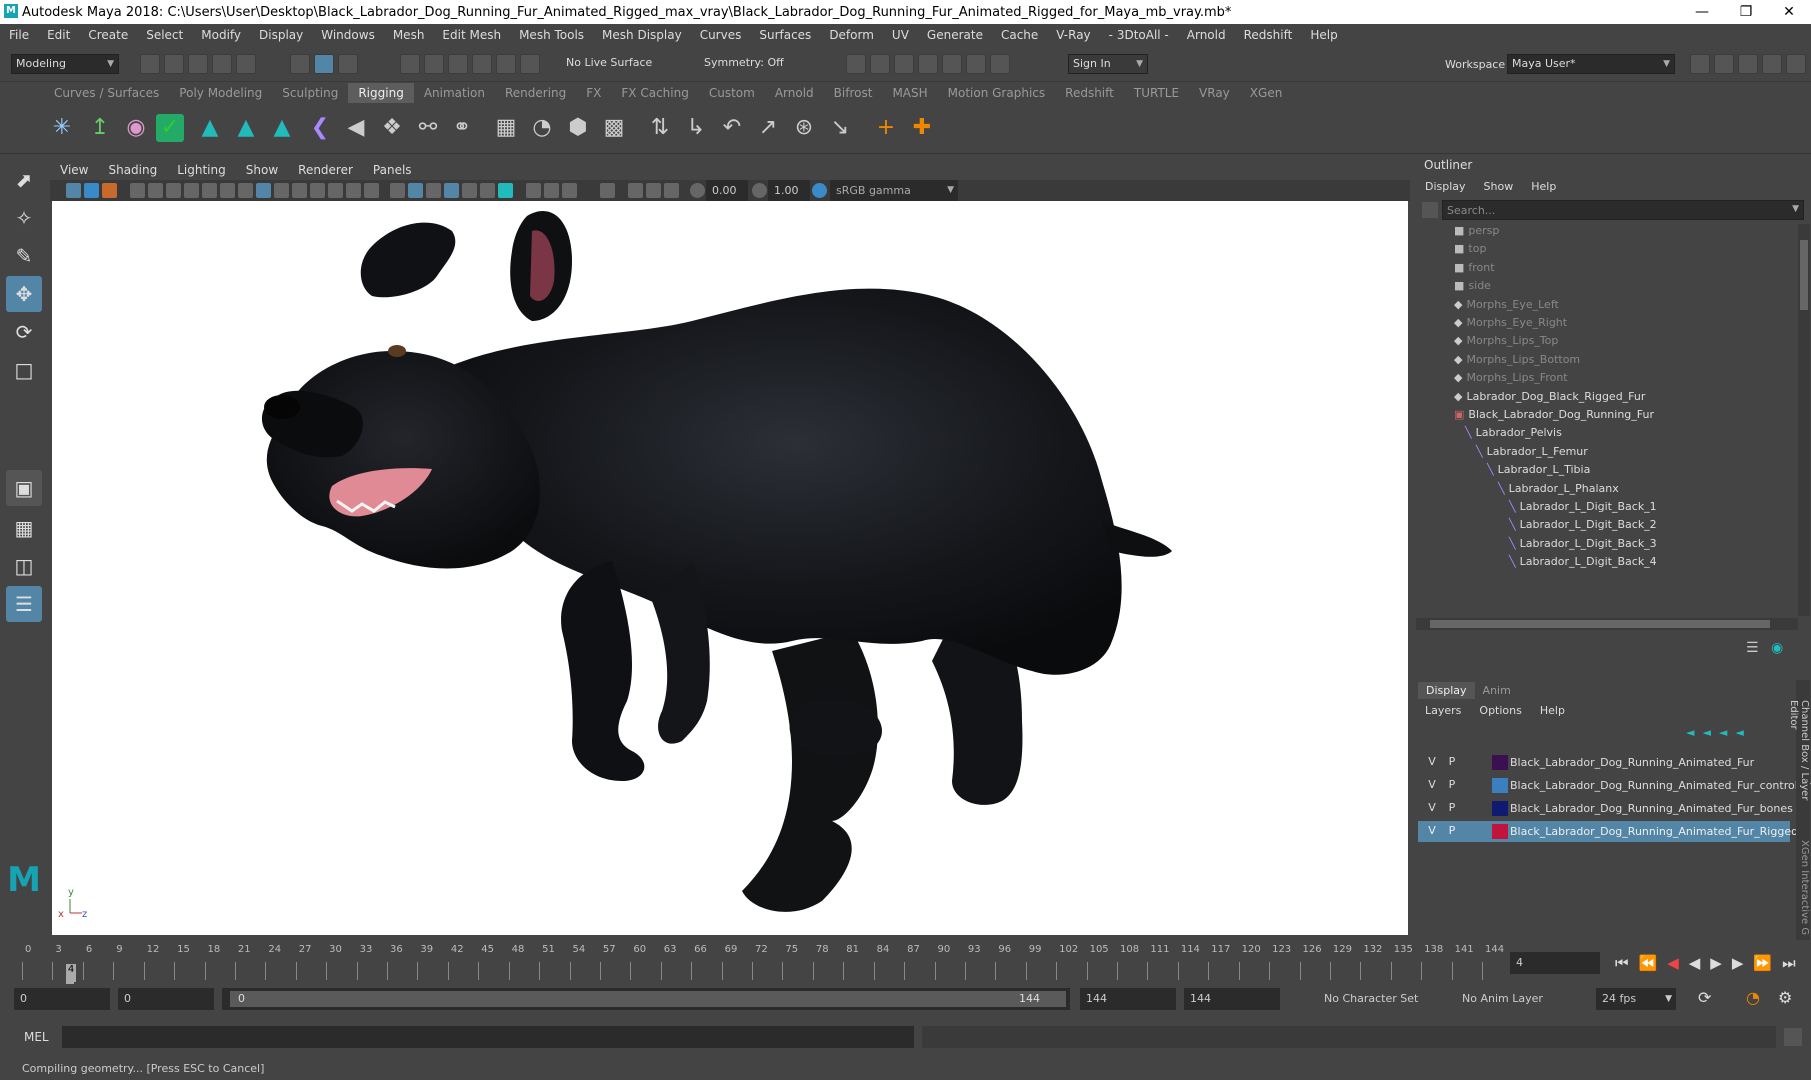 Image resolution: width=1811 pixels, height=1080 pixels. I want to click on menu-deform: Deform, so click(851, 35).